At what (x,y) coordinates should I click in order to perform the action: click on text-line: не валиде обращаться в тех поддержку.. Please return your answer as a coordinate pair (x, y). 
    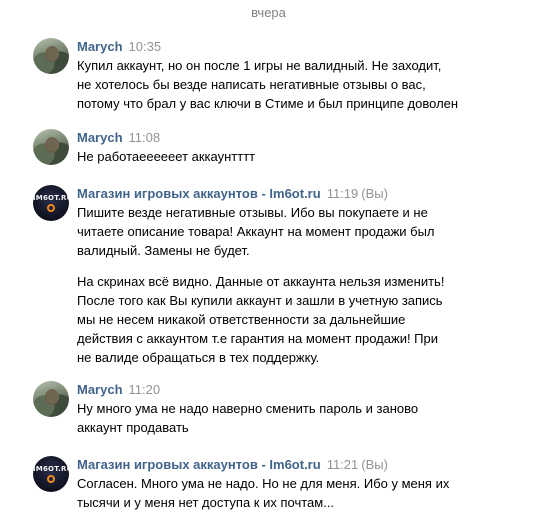
    Looking at the image, I should click on (198, 357).